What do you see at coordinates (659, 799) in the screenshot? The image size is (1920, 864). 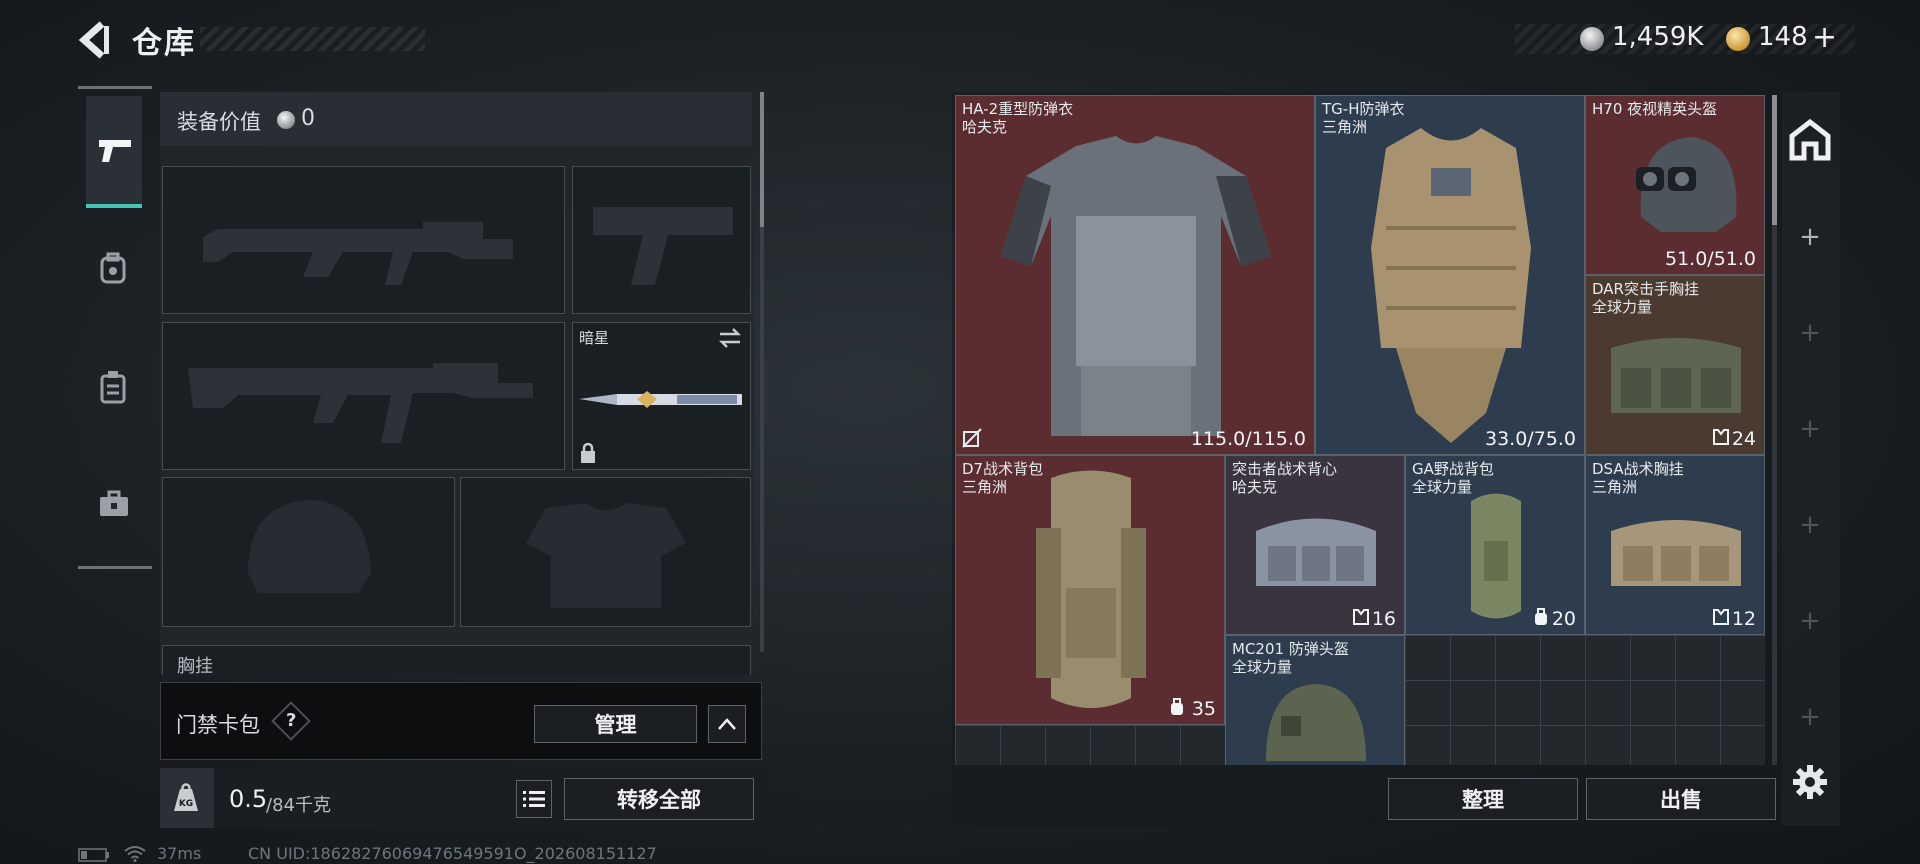 I see `transfer-all-button: 转移全部` at bounding box center [659, 799].